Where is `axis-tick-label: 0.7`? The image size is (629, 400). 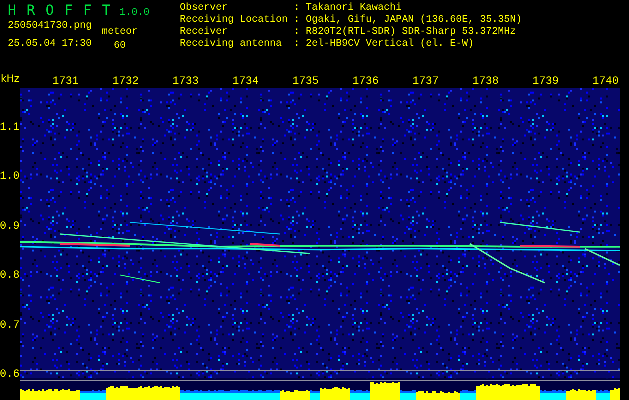
axis-tick-label: 0.7 is located at coordinates (10, 326).